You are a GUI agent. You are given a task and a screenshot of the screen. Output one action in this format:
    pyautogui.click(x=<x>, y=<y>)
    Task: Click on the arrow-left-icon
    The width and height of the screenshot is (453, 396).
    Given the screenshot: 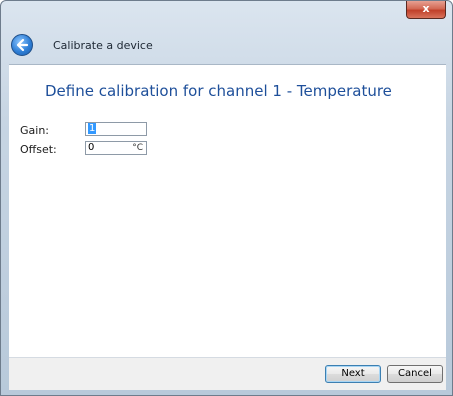 What is the action you would take?
    pyautogui.click(x=22, y=45)
    